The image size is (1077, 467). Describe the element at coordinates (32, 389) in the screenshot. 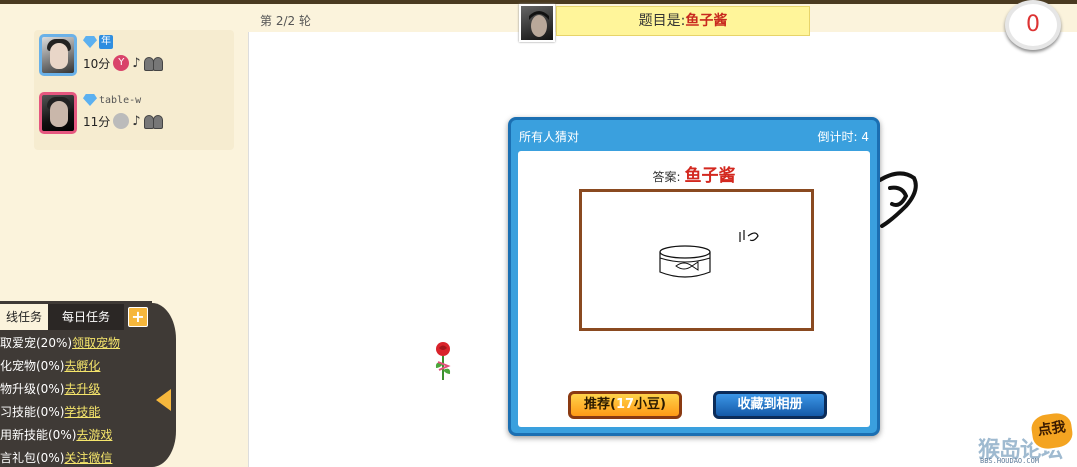

I see `task-text: 物升级(0%)` at that location.